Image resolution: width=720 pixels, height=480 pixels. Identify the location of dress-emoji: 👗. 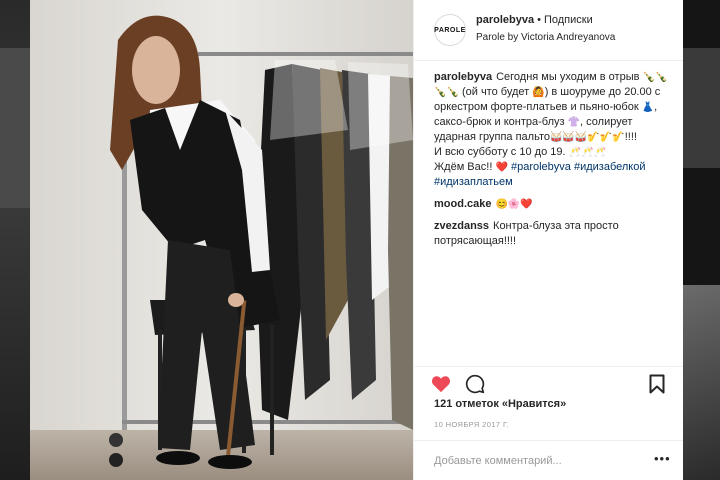
(648, 107).